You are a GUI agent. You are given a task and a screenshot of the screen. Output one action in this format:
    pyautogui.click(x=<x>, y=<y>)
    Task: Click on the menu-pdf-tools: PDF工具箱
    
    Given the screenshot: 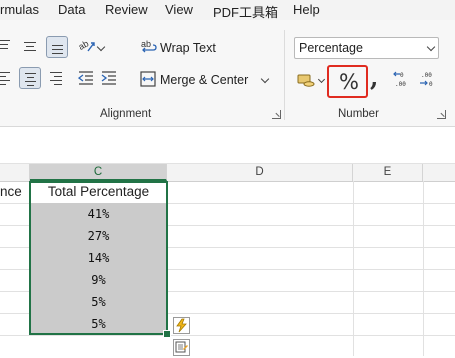 What is the action you would take?
    pyautogui.click(x=245, y=11)
    